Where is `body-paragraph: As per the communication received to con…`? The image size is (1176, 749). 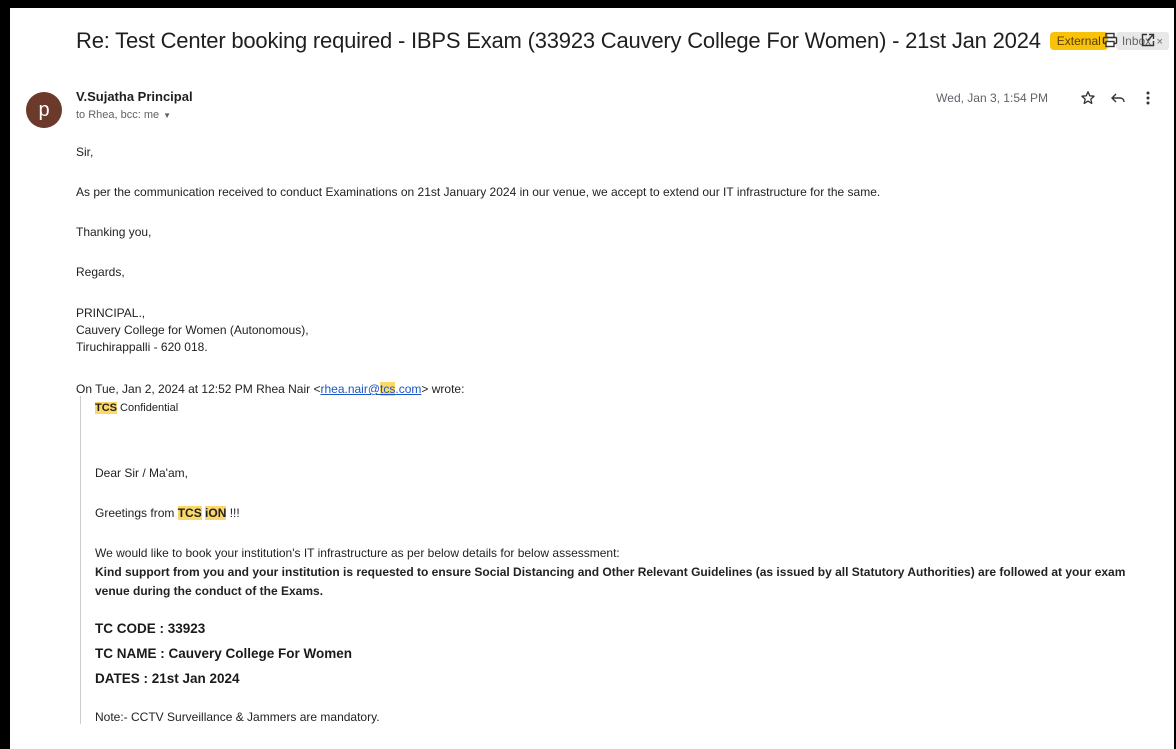
body-paragraph: As per the communication received to con… is located at coordinates (478, 192).